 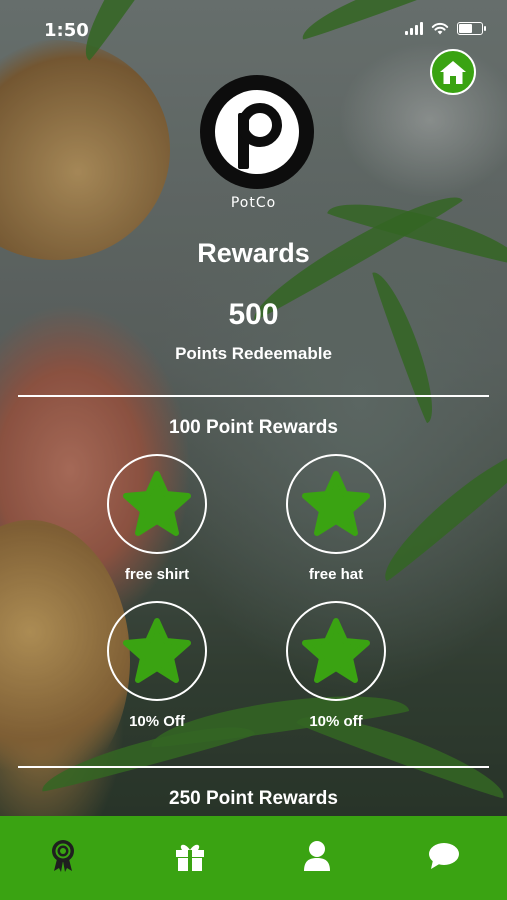 I want to click on section-title-100-points: 100 Point Rewards, so click(x=253, y=427).